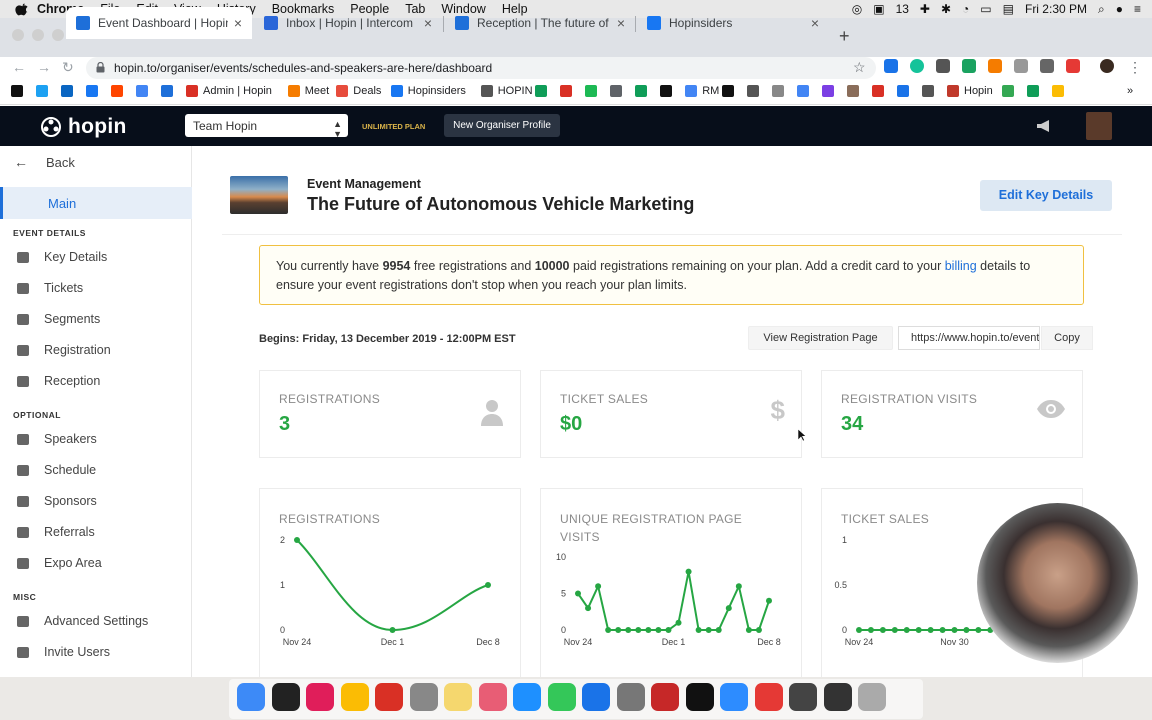 This screenshot has width=1152, height=720. Describe the element at coordinates (348, 23) in the screenshot. I see `tab-2: Inbox | Hopin | Intercom ×` at that location.